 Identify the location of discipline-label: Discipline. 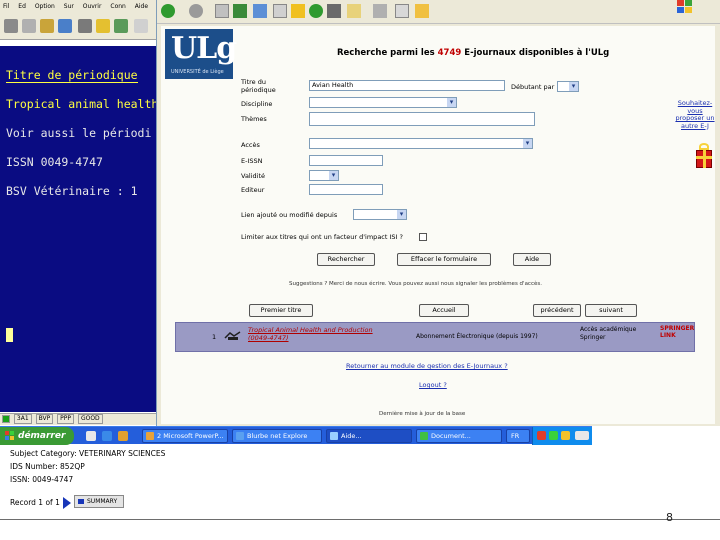
(257, 104).